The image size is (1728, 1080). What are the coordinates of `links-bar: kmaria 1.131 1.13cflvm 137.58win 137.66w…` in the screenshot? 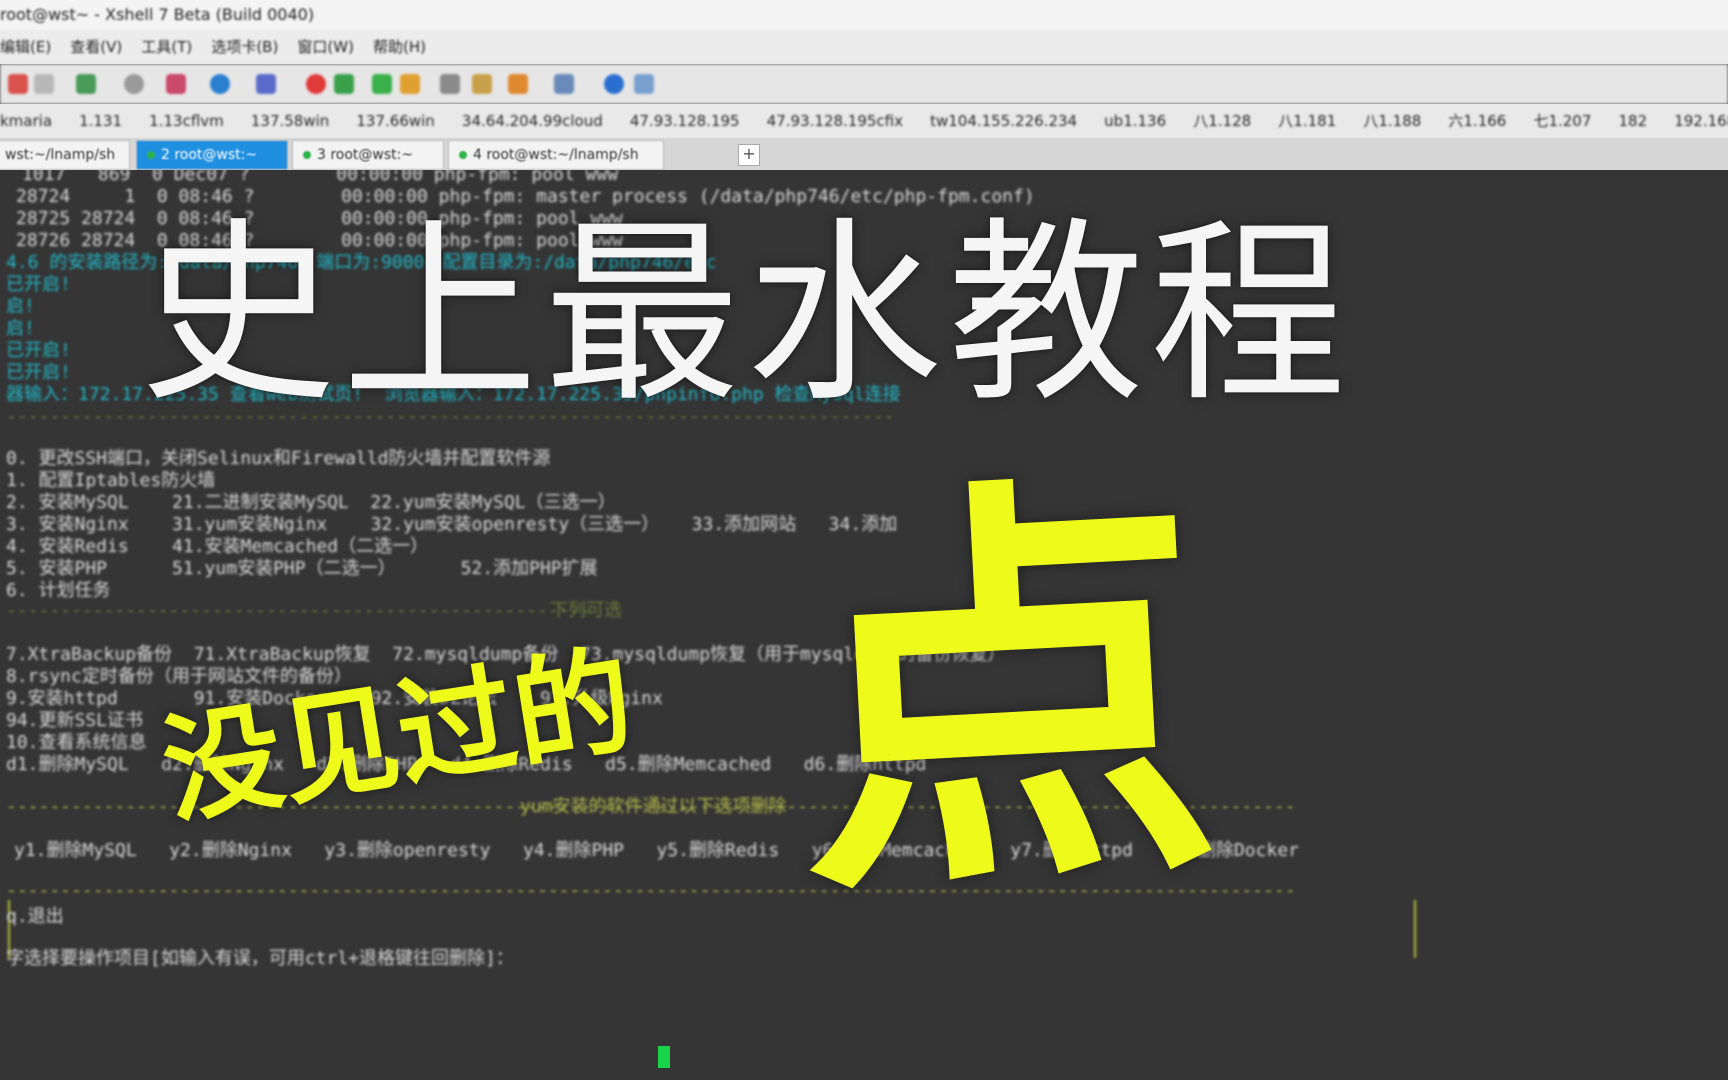 It's located at (864, 121).